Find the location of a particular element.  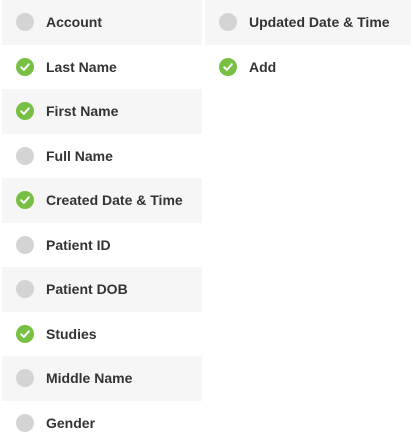

column-option-first-name: First Name is located at coordinates (102, 111).